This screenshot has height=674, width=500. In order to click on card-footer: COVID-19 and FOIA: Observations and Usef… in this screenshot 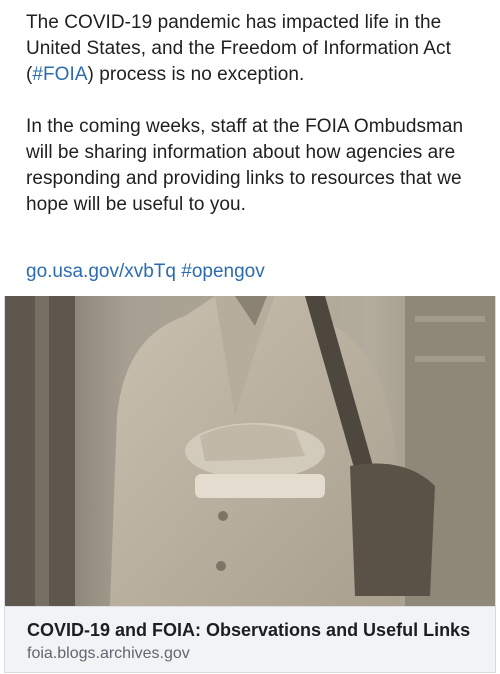, I will do `click(250, 639)`.